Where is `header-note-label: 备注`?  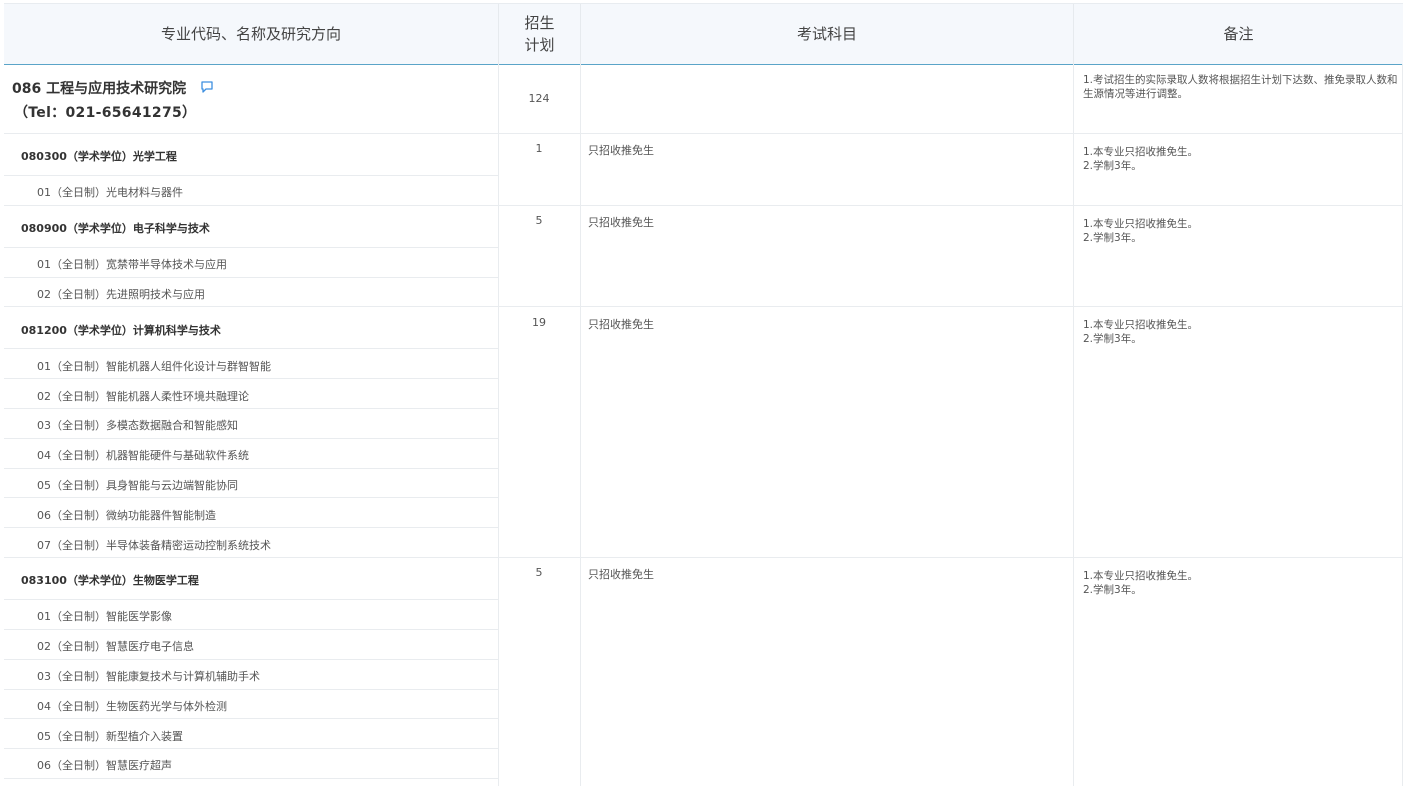
header-note-label: 备注 is located at coordinates (1238, 34).